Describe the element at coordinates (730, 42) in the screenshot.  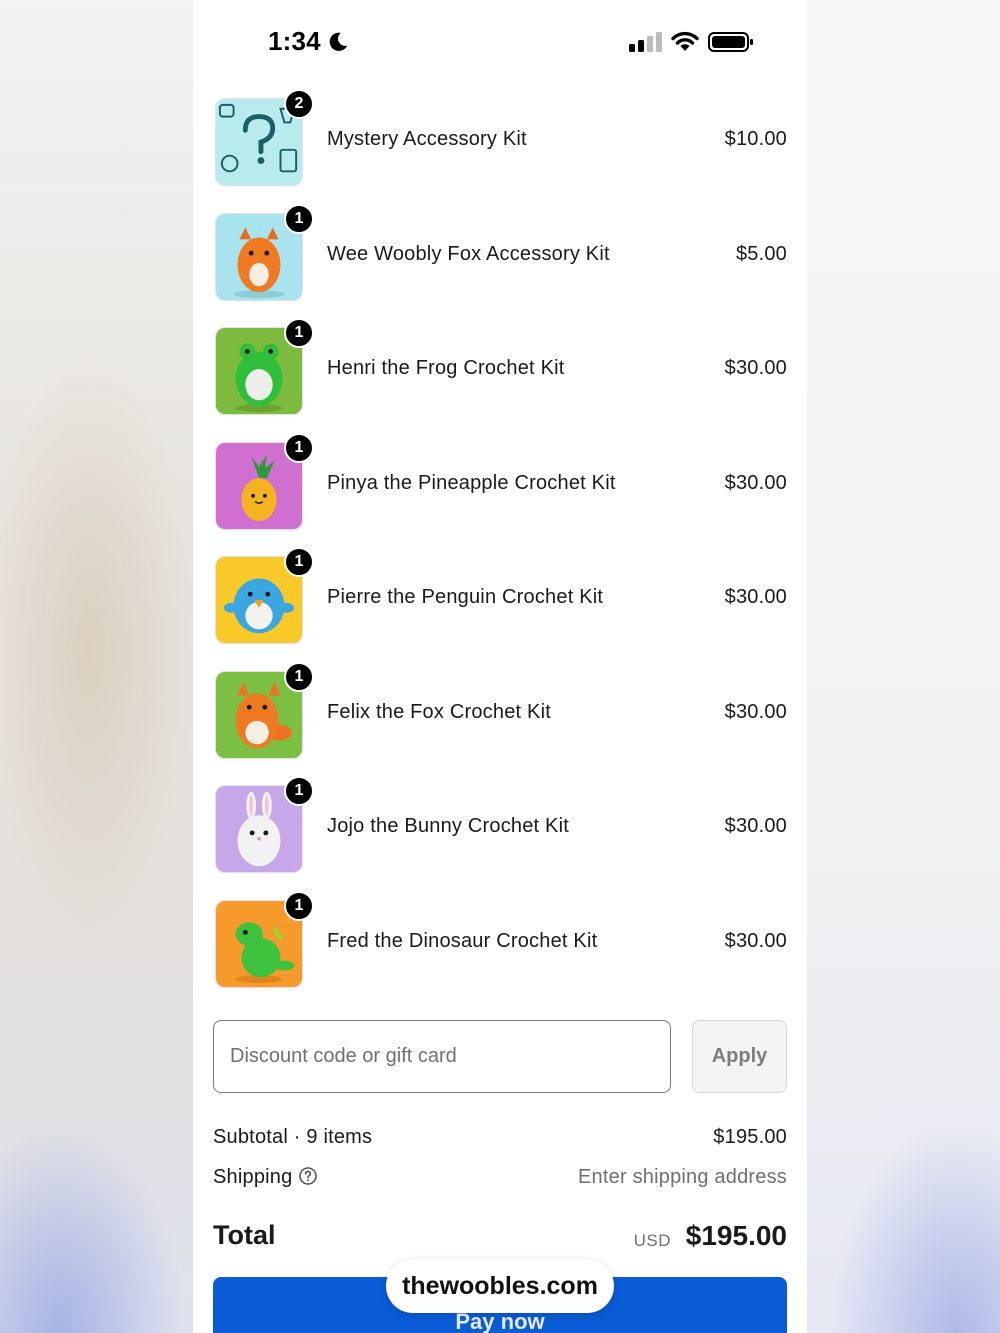
I see `battery-icon` at that location.